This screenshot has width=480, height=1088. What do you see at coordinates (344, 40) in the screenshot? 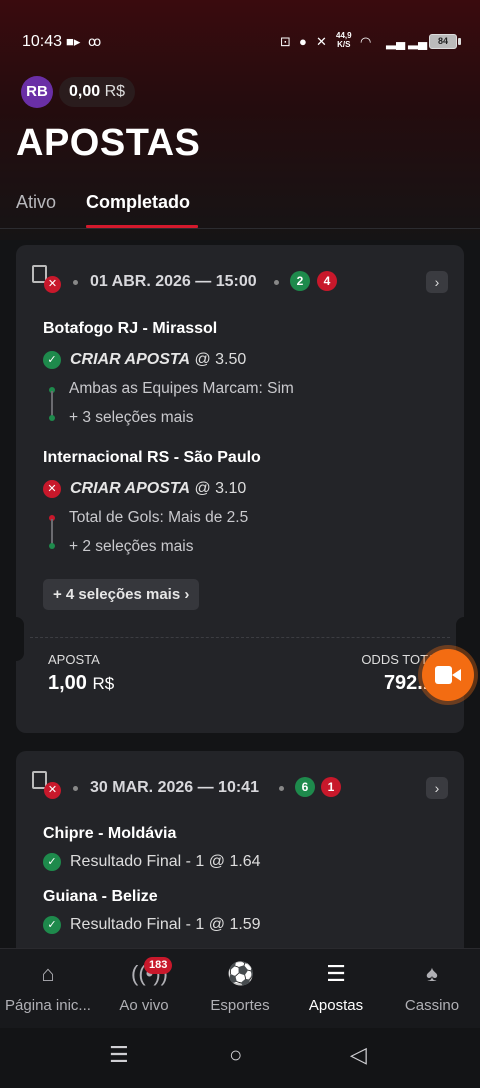
I see `network-speed: 44,9 K/S` at bounding box center [344, 40].